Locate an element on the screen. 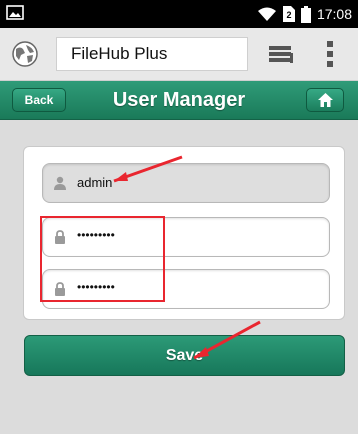 The width and height of the screenshot is (358, 434). battery-icon is located at coordinates (305, 14).